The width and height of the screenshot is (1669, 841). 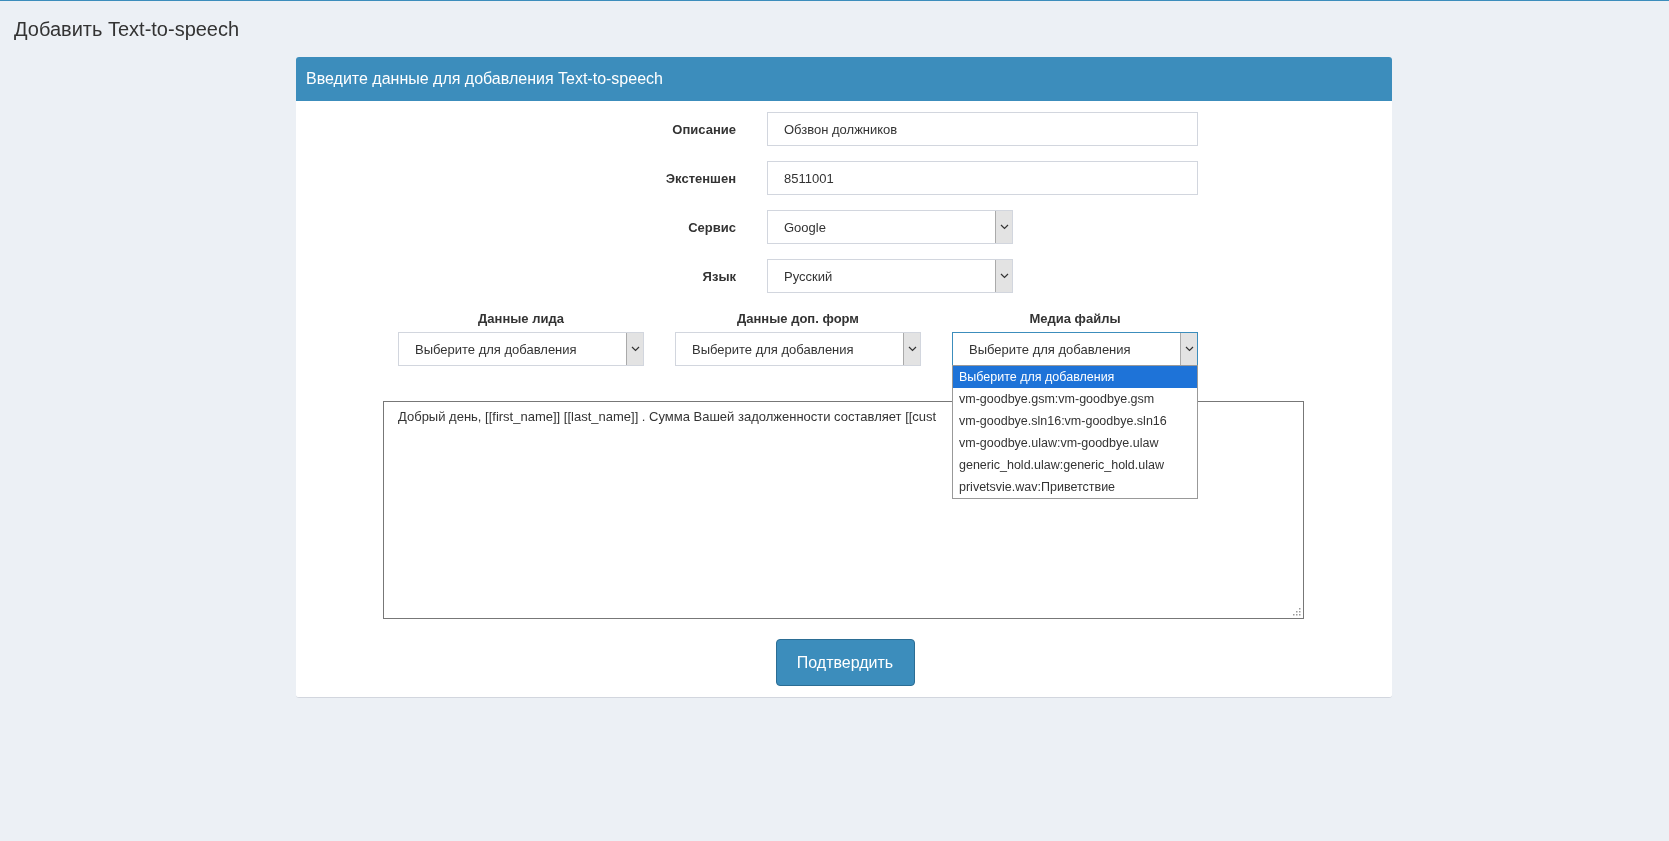 I want to click on resize-grip-icon, so click(x=1297, y=612).